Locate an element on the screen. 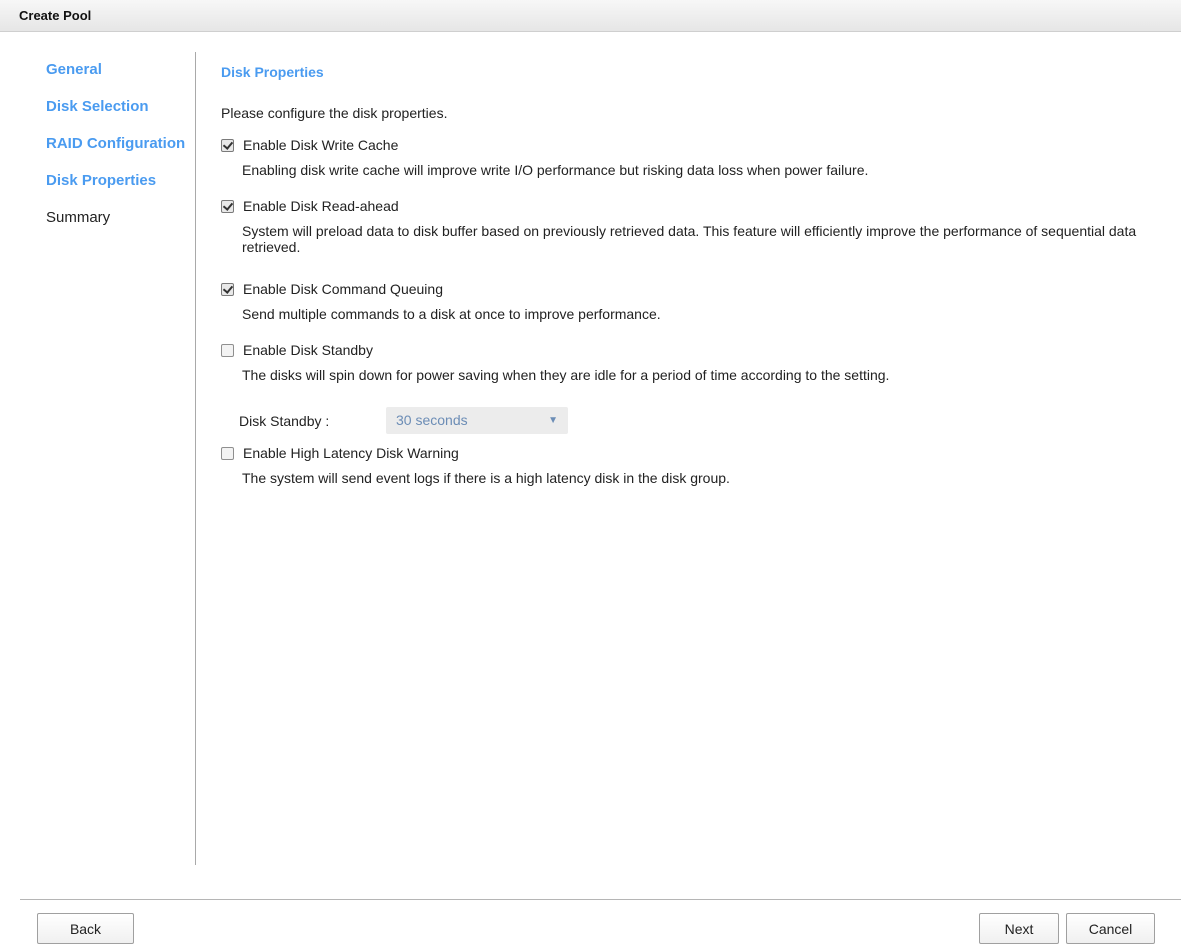 Image resolution: width=1181 pixels, height=949 pixels. disk-standby-select-value: 30 seconds is located at coordinates (432, 420).